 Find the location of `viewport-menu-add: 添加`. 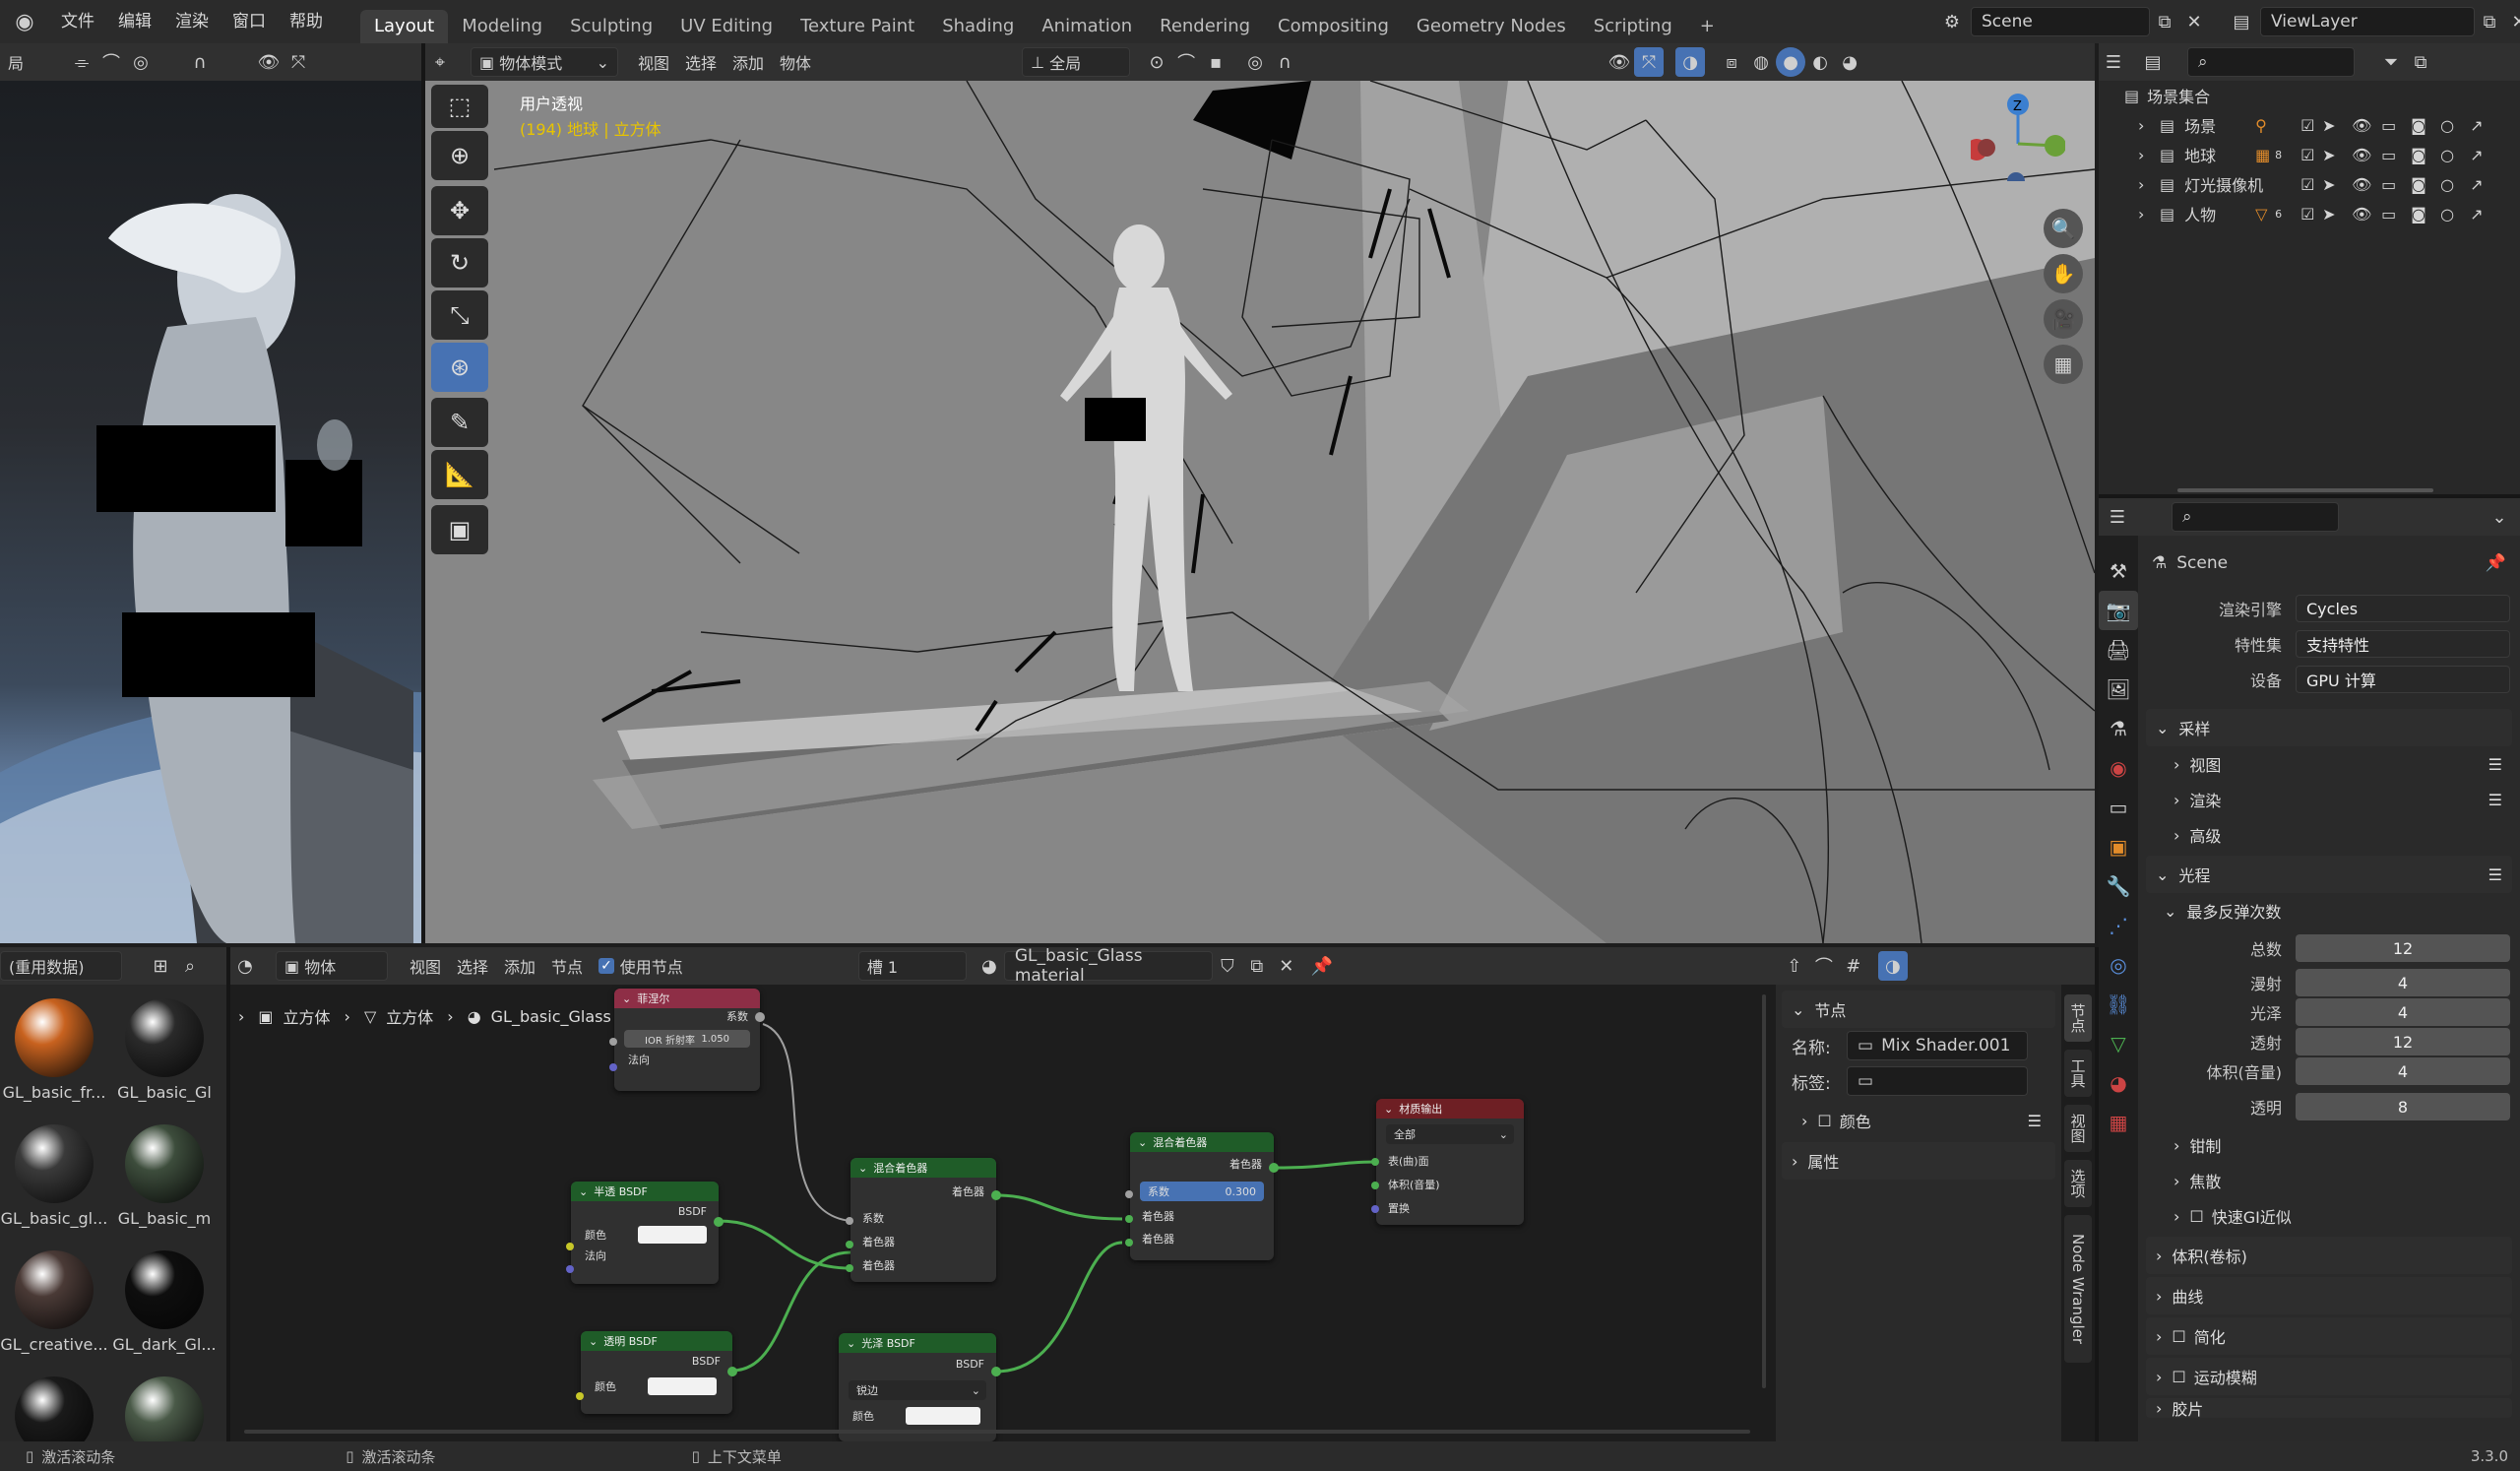

viewport-menu-add: 添加 is located at coordinates (748, 62).